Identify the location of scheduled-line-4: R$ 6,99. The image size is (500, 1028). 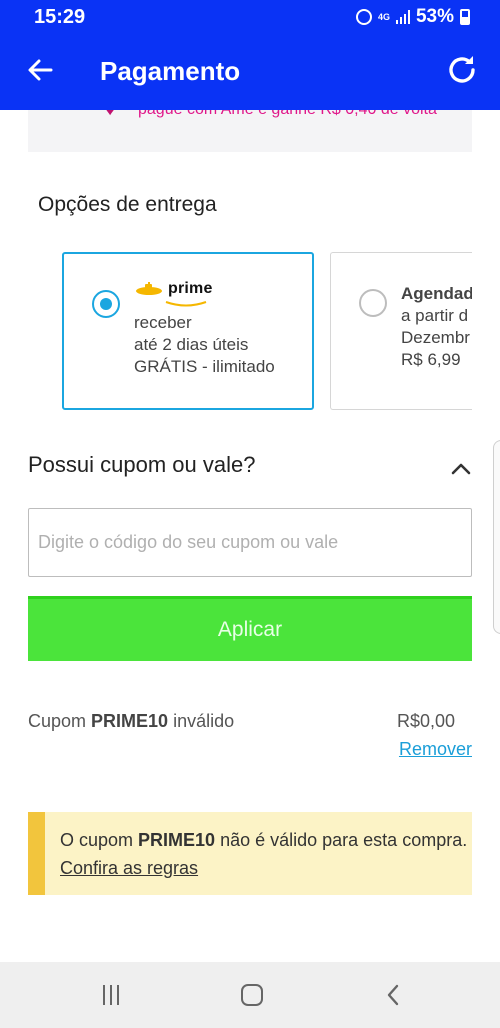
(431, 359).